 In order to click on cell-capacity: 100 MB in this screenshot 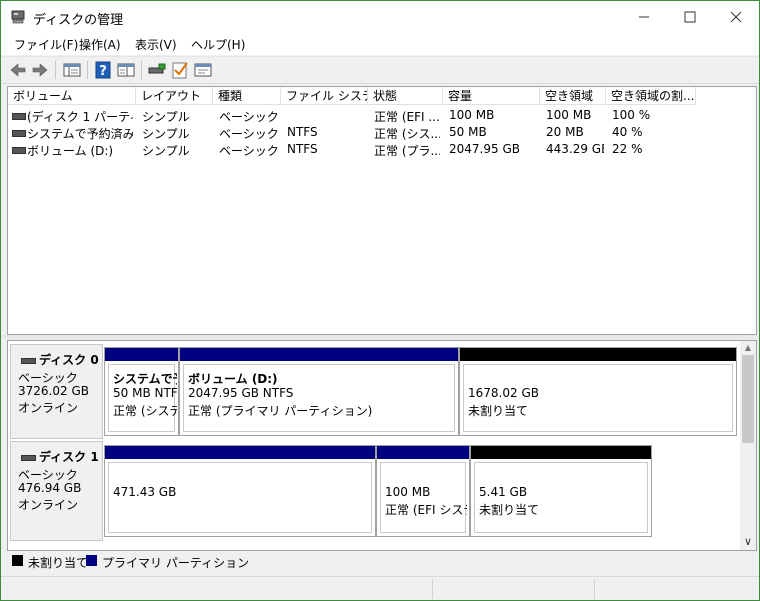, I will do `click(472, 115)`.